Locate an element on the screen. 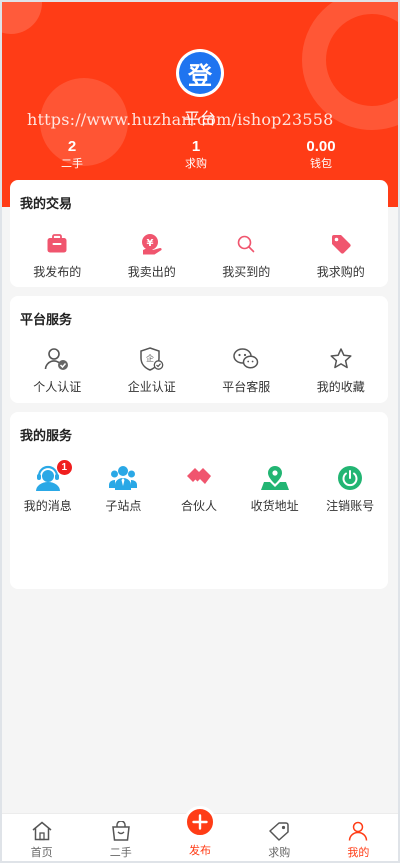  tab-wanted: 求购 is located at coordinates (279, 837).